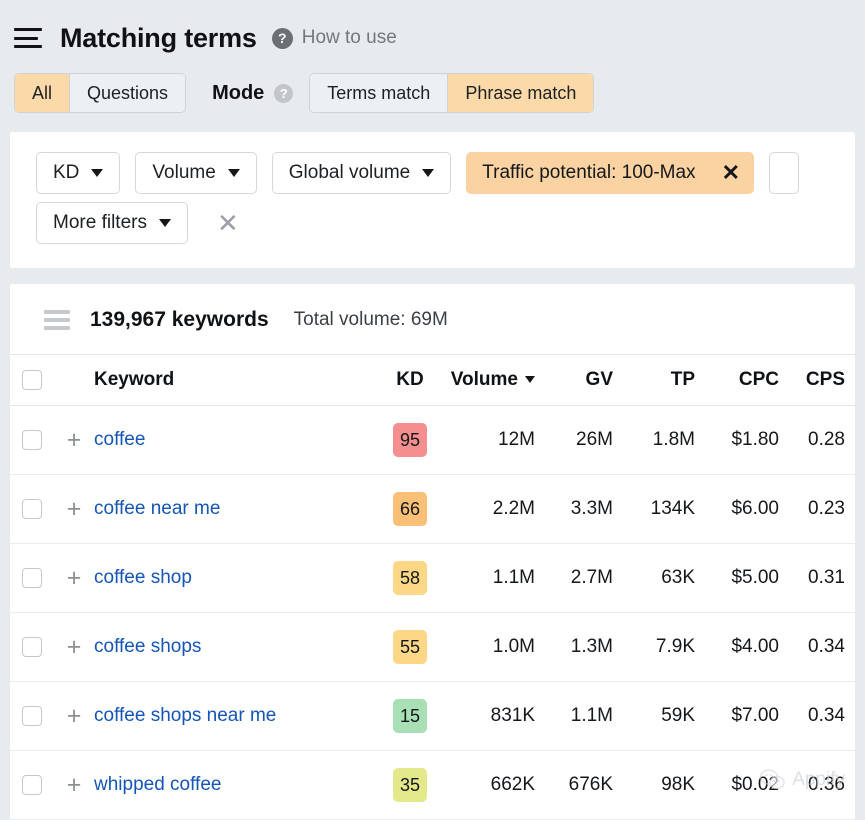 Image resolution: width=865 pixels, height=820 pixels. Describe the element at coordinates (660, 785) in the screenshot. I see `row-tp-cell: 98K` at that location.